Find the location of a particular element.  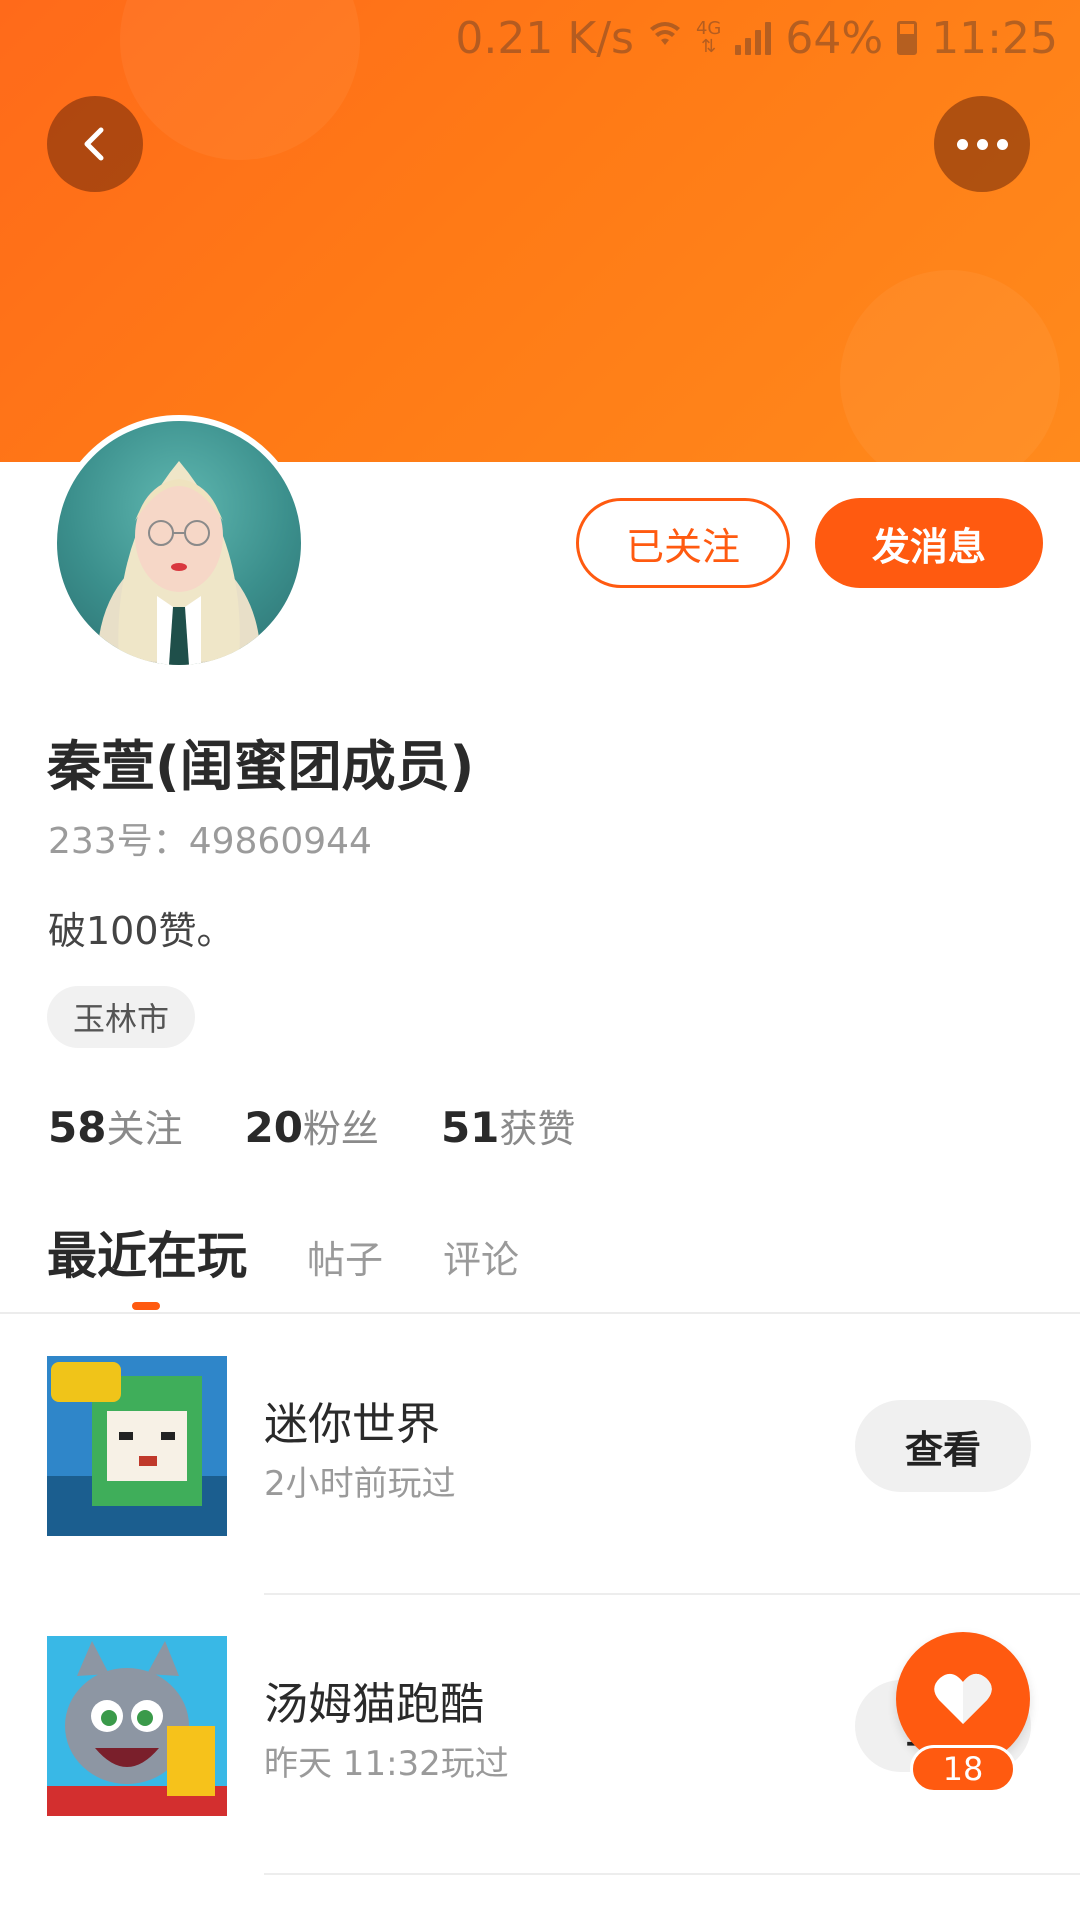

game-icon-talking-tom is located at coordinates (137, 1726).